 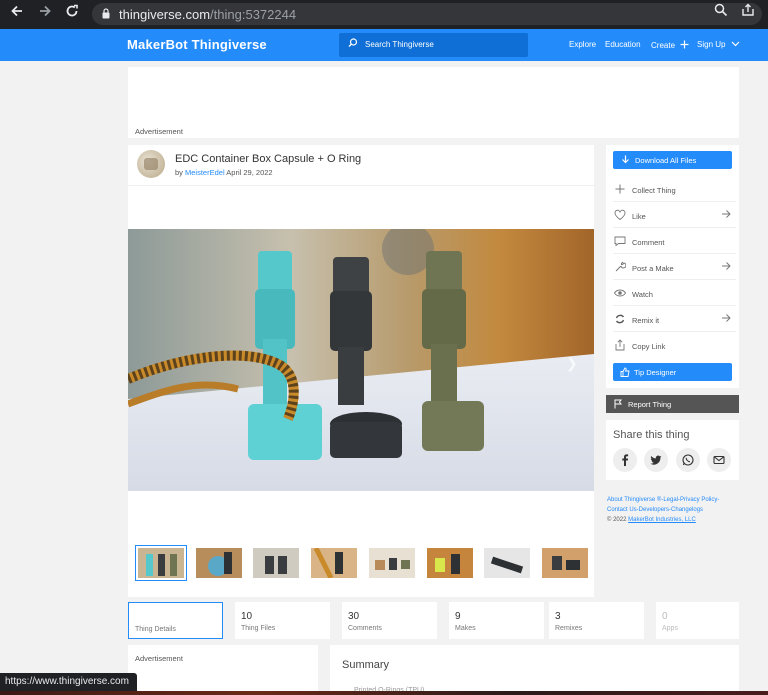 I want to click on watch-label: Watch, so click(x=642, y=294).